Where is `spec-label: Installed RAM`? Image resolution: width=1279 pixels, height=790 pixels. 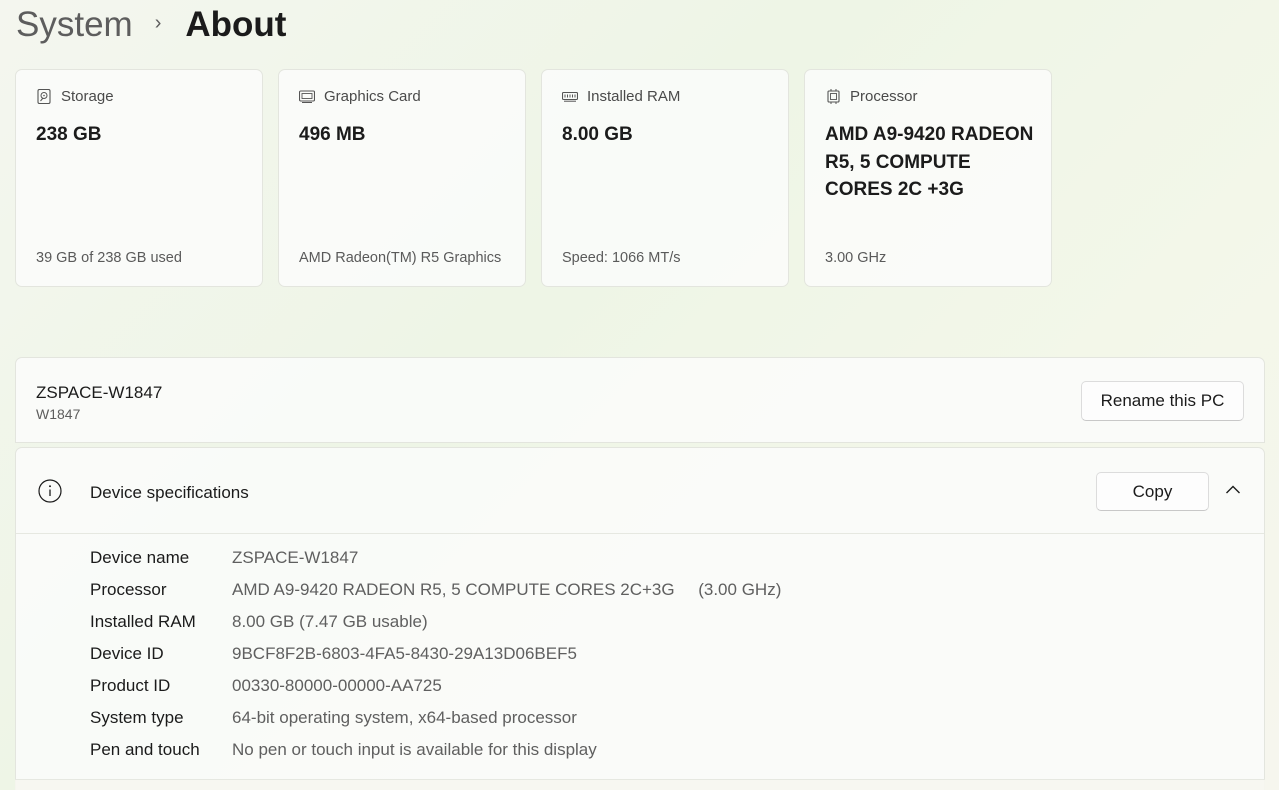 spec-label: Installed RAM is located at coordinates (143, 621).